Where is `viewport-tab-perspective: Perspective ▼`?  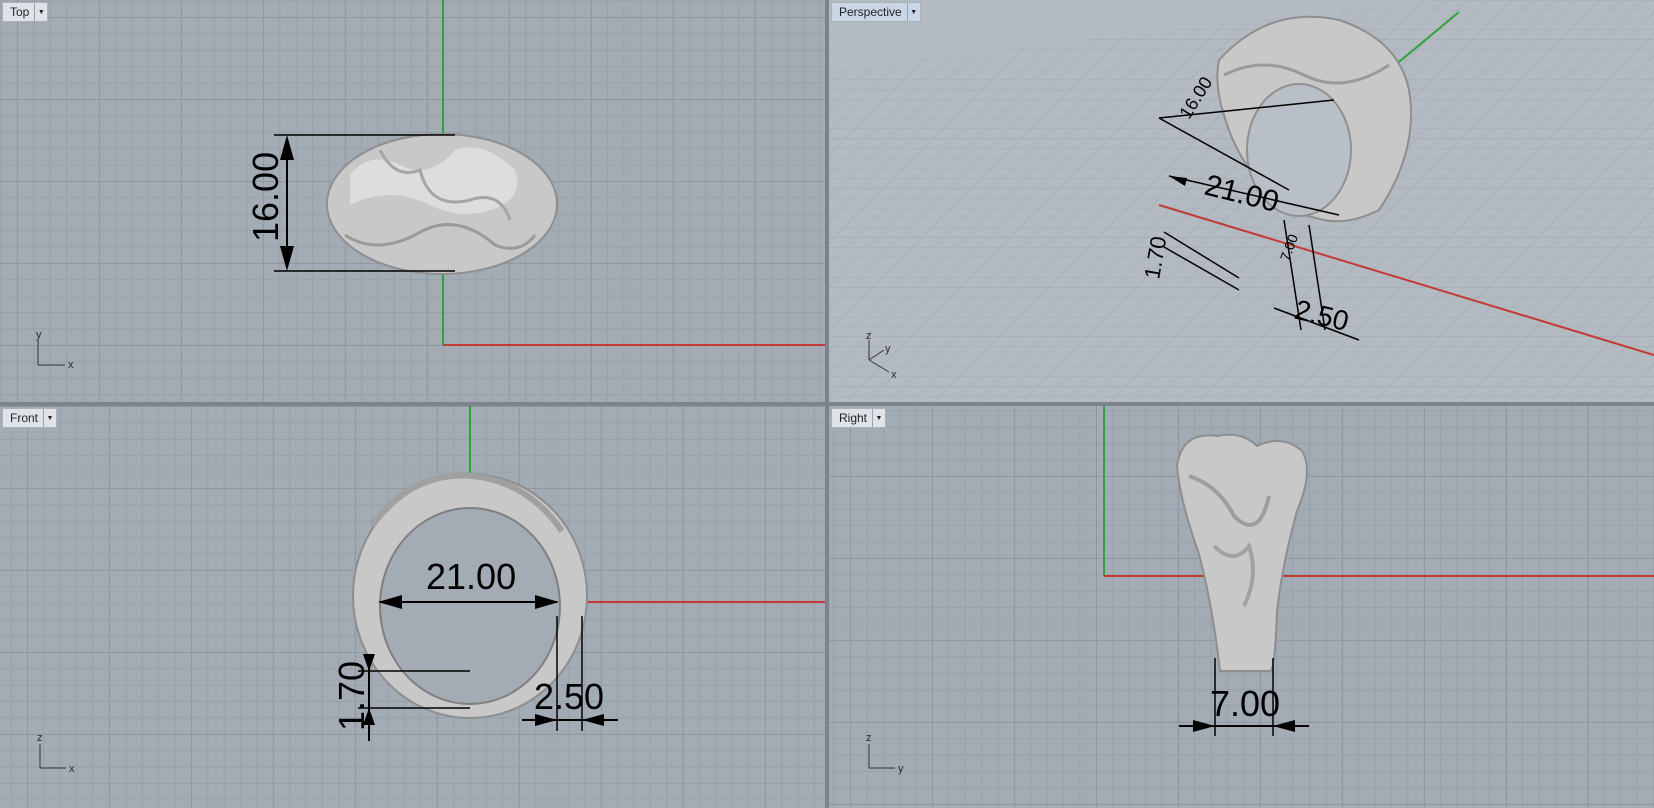
viewport-tab-perspective: Perspective ▼ is located at coordinates (876, 12).